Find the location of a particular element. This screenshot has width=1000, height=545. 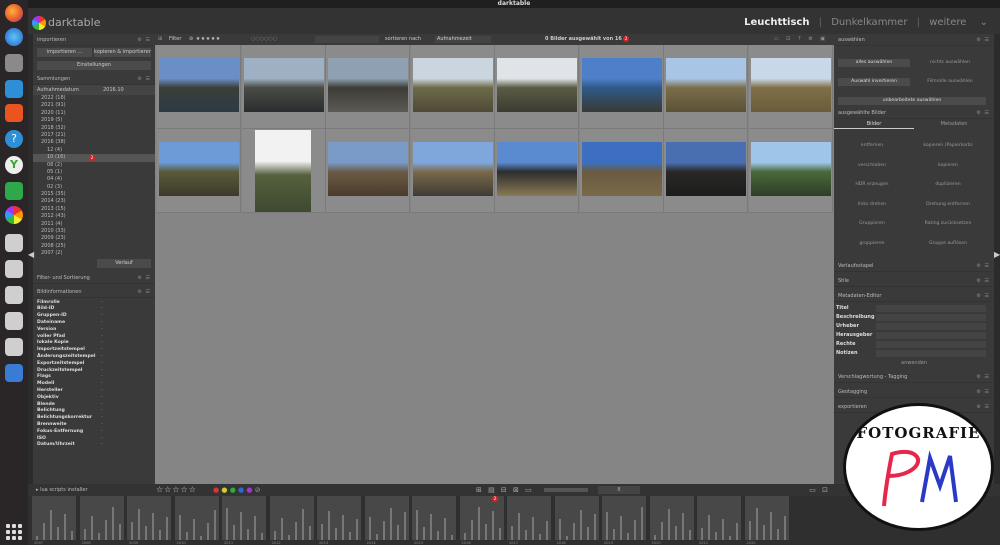

tree-month-item: 04 (4) is located at coordinates (94, 179).